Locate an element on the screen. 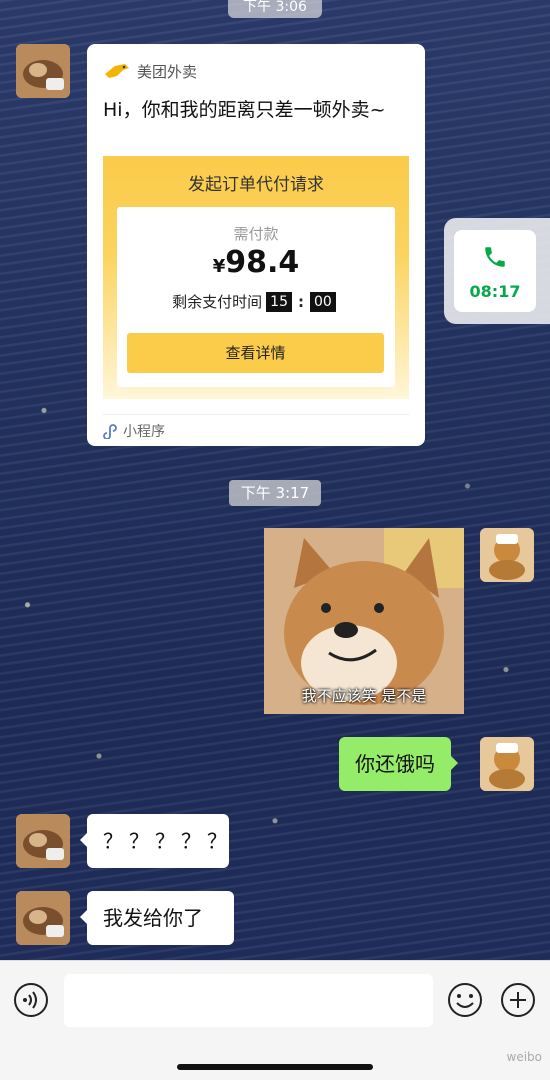  mini-program-label: 小程序 is located at coordinates (144, 432).